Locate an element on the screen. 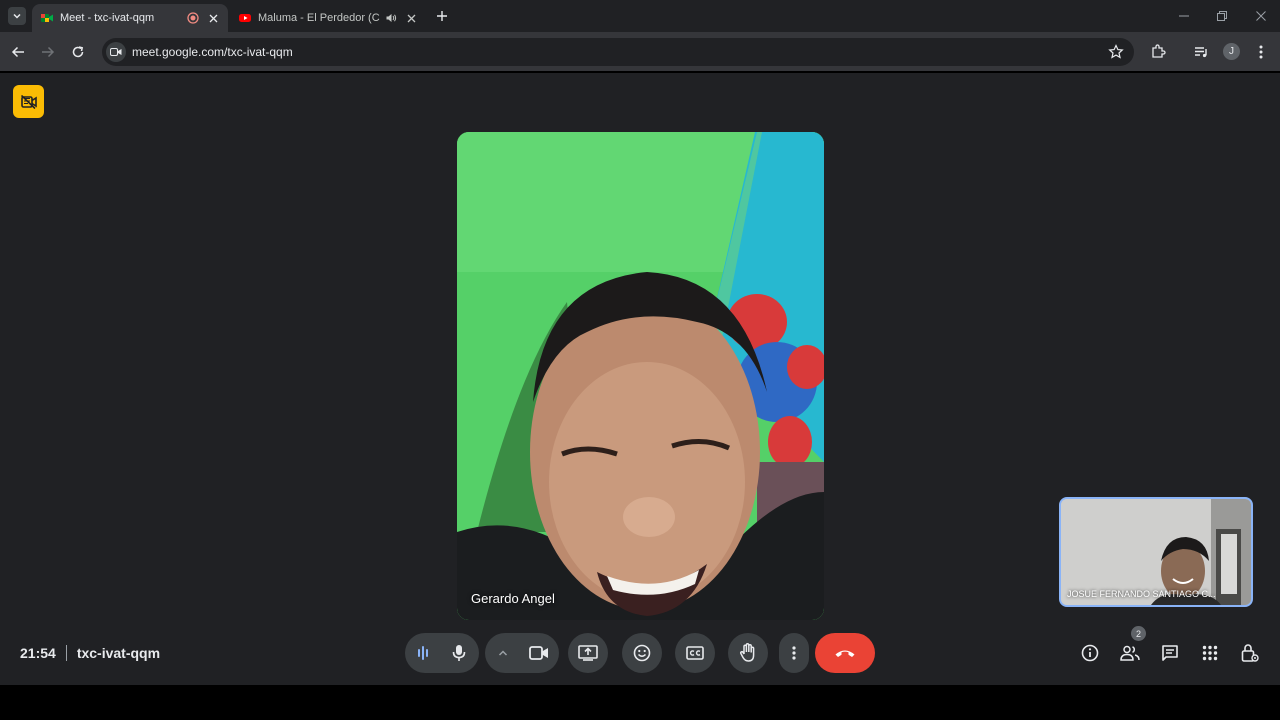  screen-bottom-edge is located at coordinates (640, 702).